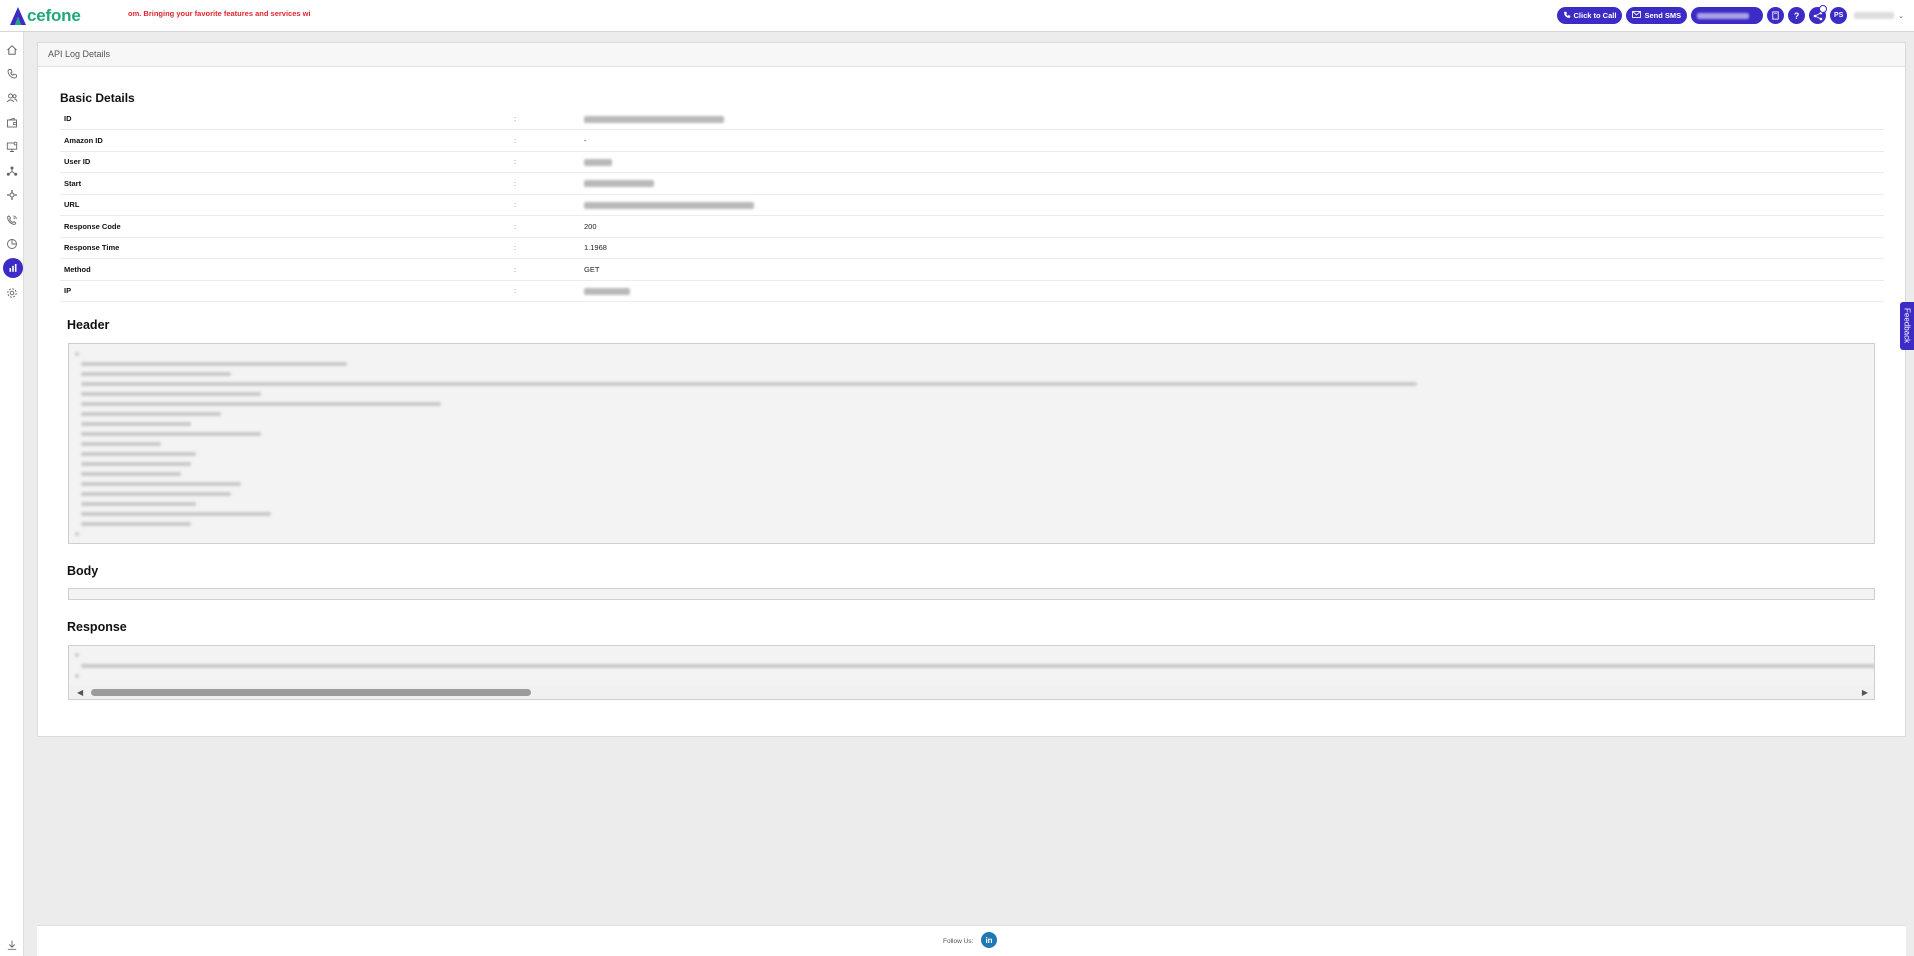  What do you see at coordinates (1232, 248) in the screenshot?
I see `row-value: 1.1968` at bounding box center [1232, 248].